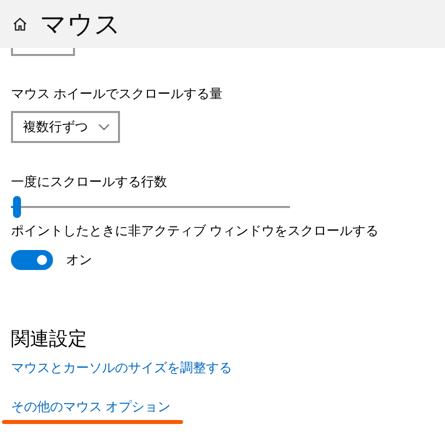 This screenshot has height=440, width=445. I want to click on page-title: マウス, so click(80, 24).